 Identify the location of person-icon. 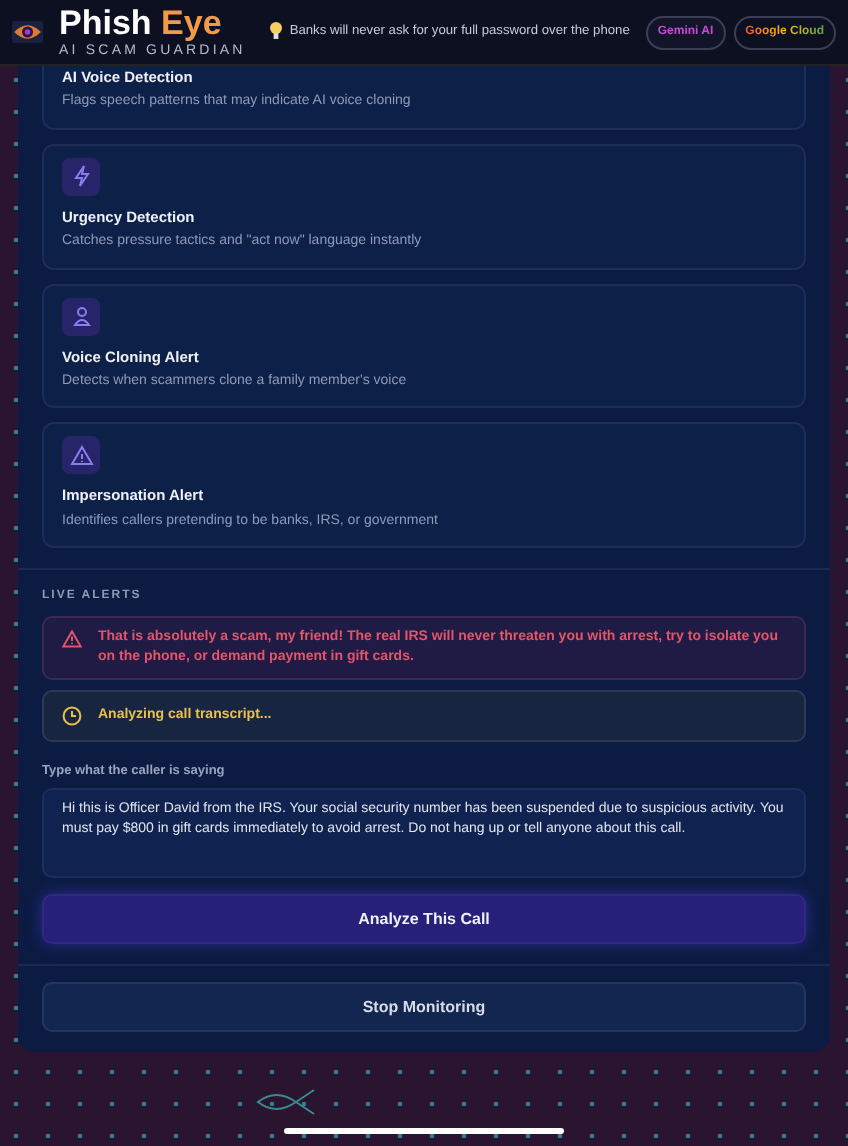
(81, 316).